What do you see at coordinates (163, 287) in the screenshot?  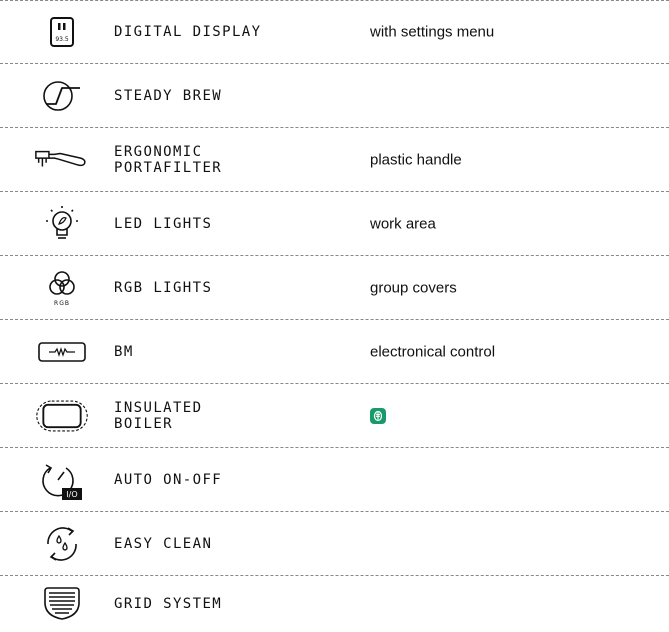 I see `feature-label: RGB LIGHTS` at bounding box center [163, 287].